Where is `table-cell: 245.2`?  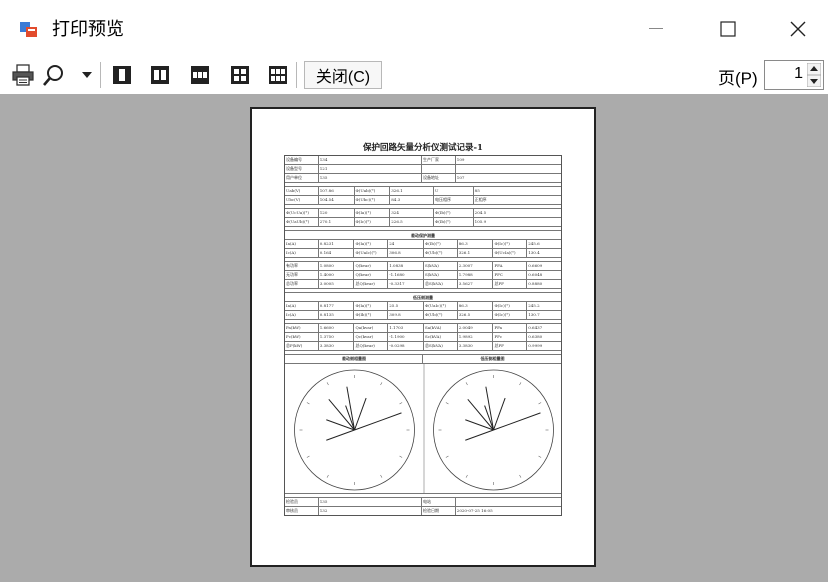 table-cell: 245.2 is located at coordinates (534, 305).